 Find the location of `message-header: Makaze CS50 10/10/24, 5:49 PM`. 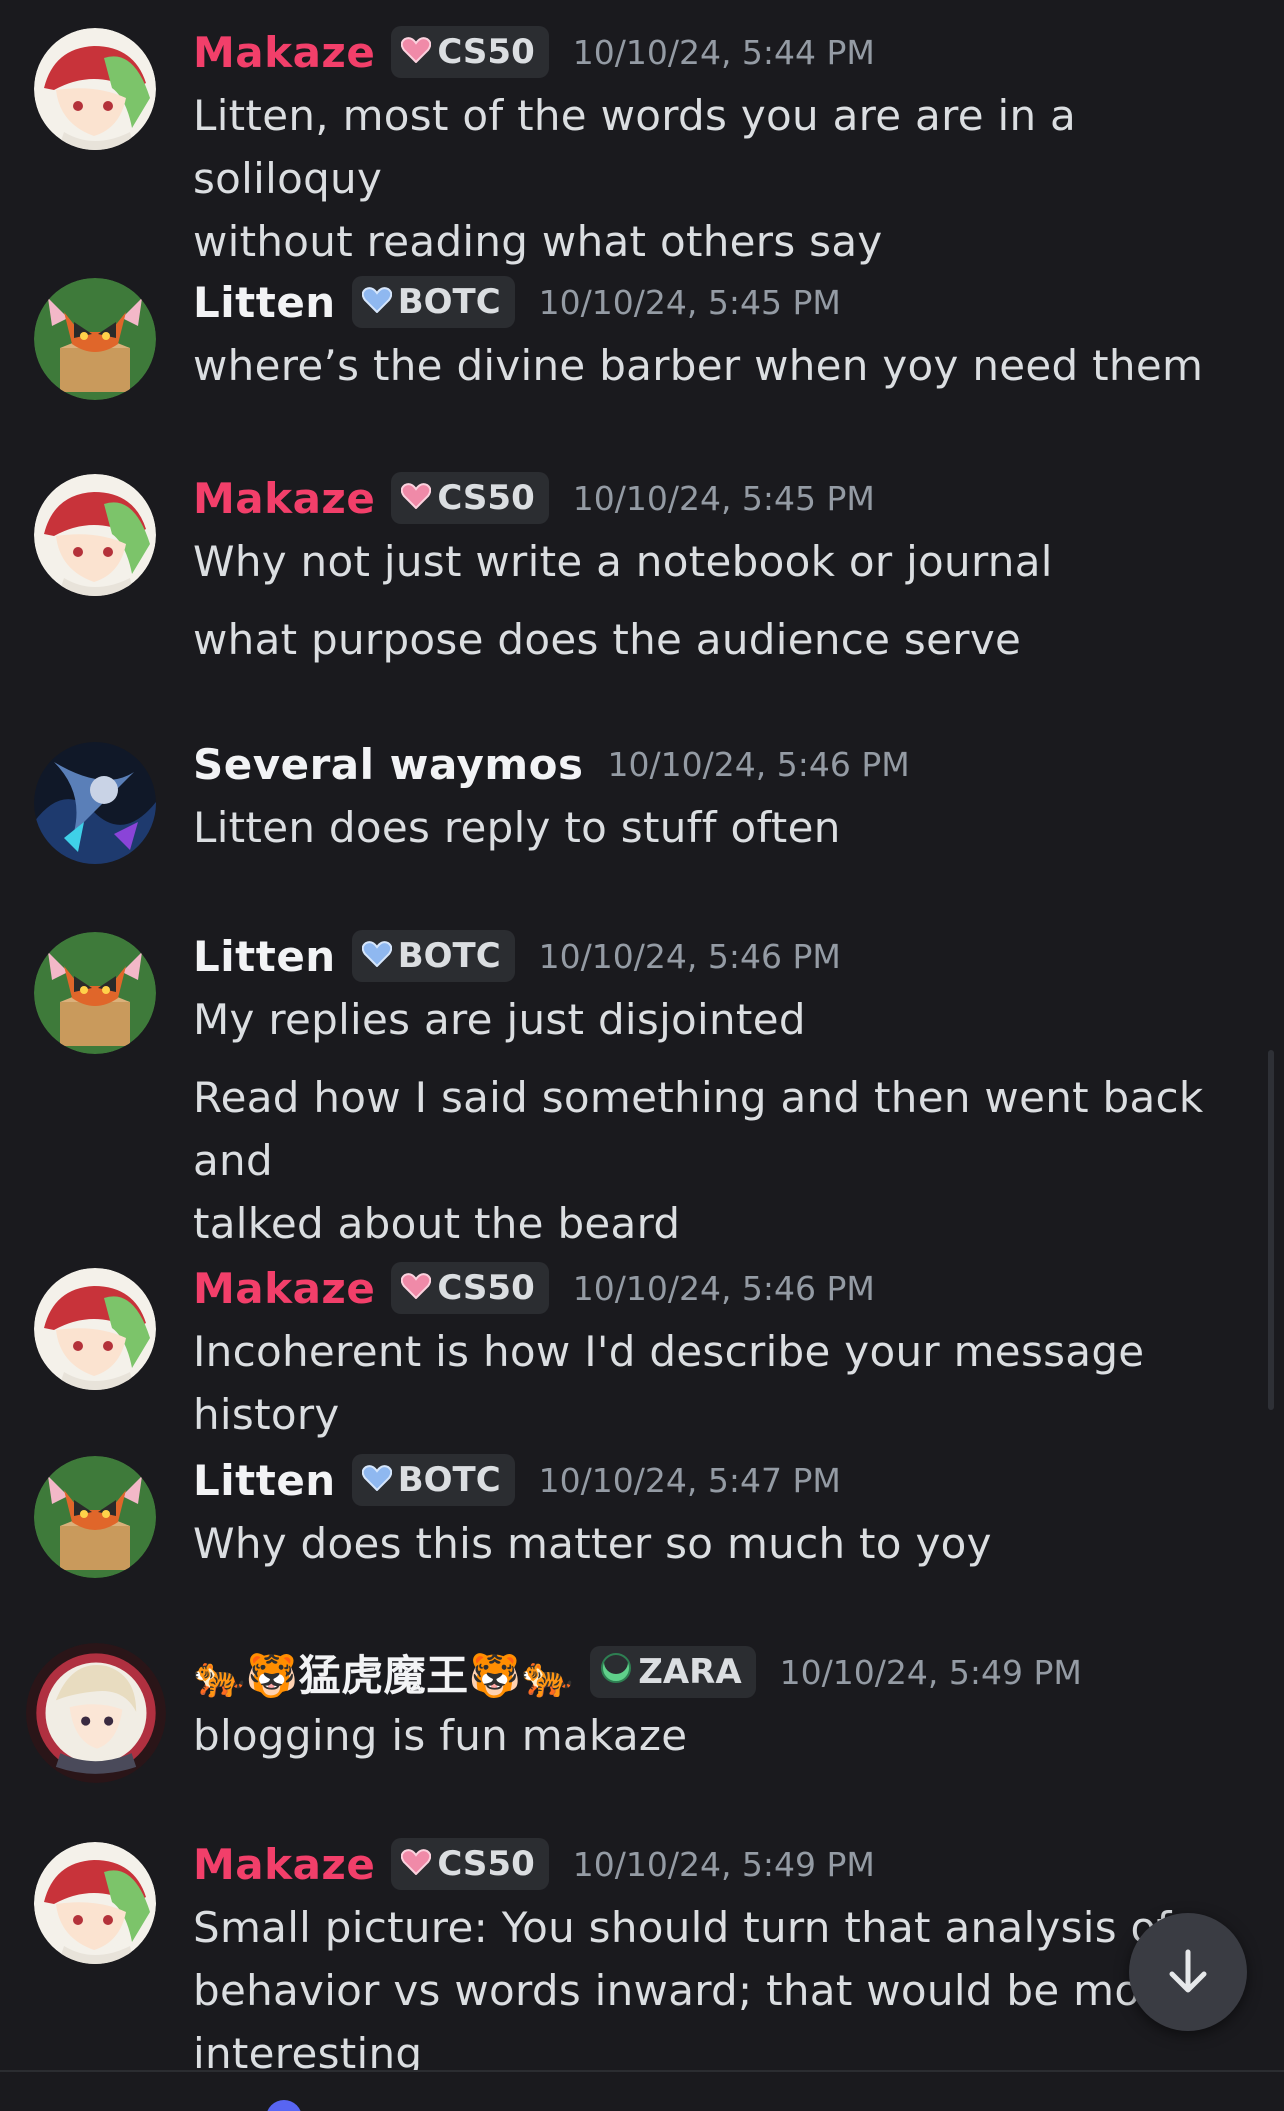

message-header: Makaze CS50 10/10/24, 5:49 PM is located at coordinates (713, 1864).